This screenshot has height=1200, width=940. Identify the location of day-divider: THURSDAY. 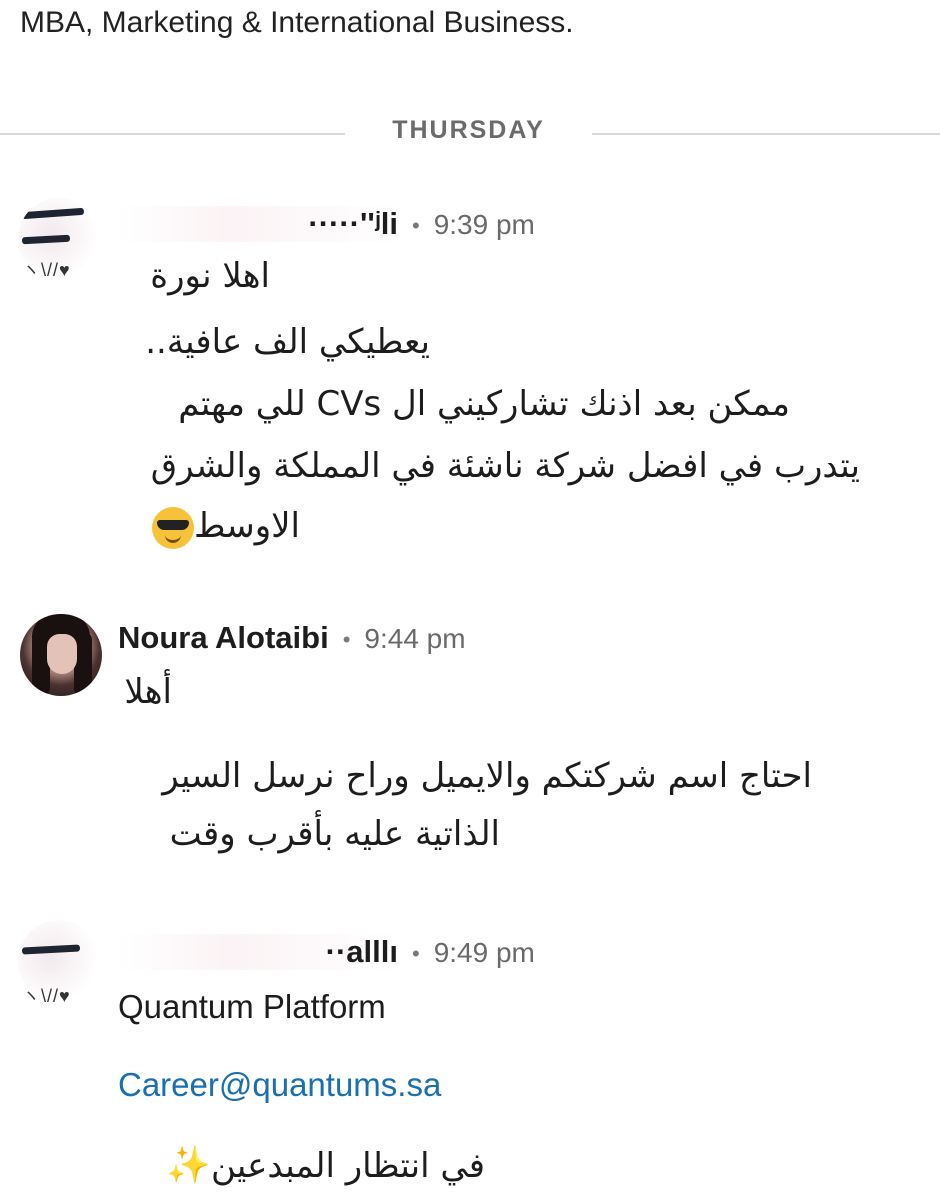
(470, 133).